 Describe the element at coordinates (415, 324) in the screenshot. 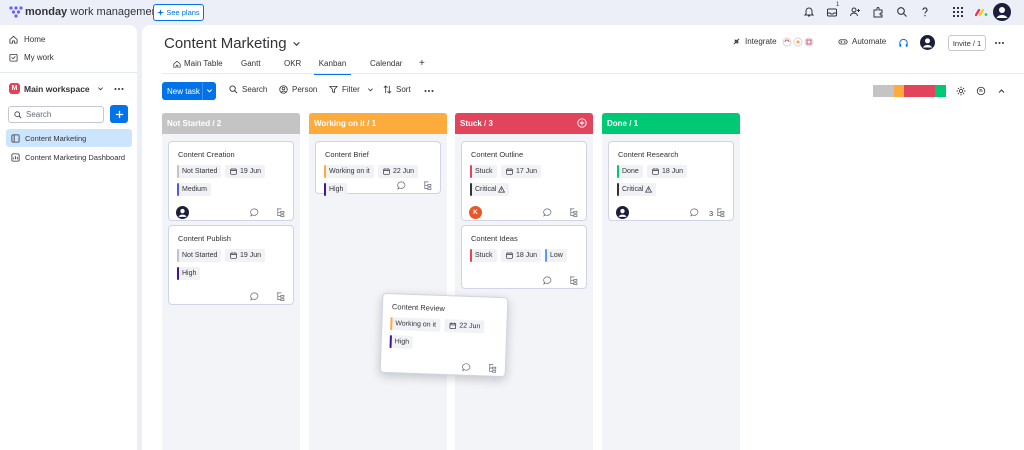

I see `status-chip: Working on it` at that location.